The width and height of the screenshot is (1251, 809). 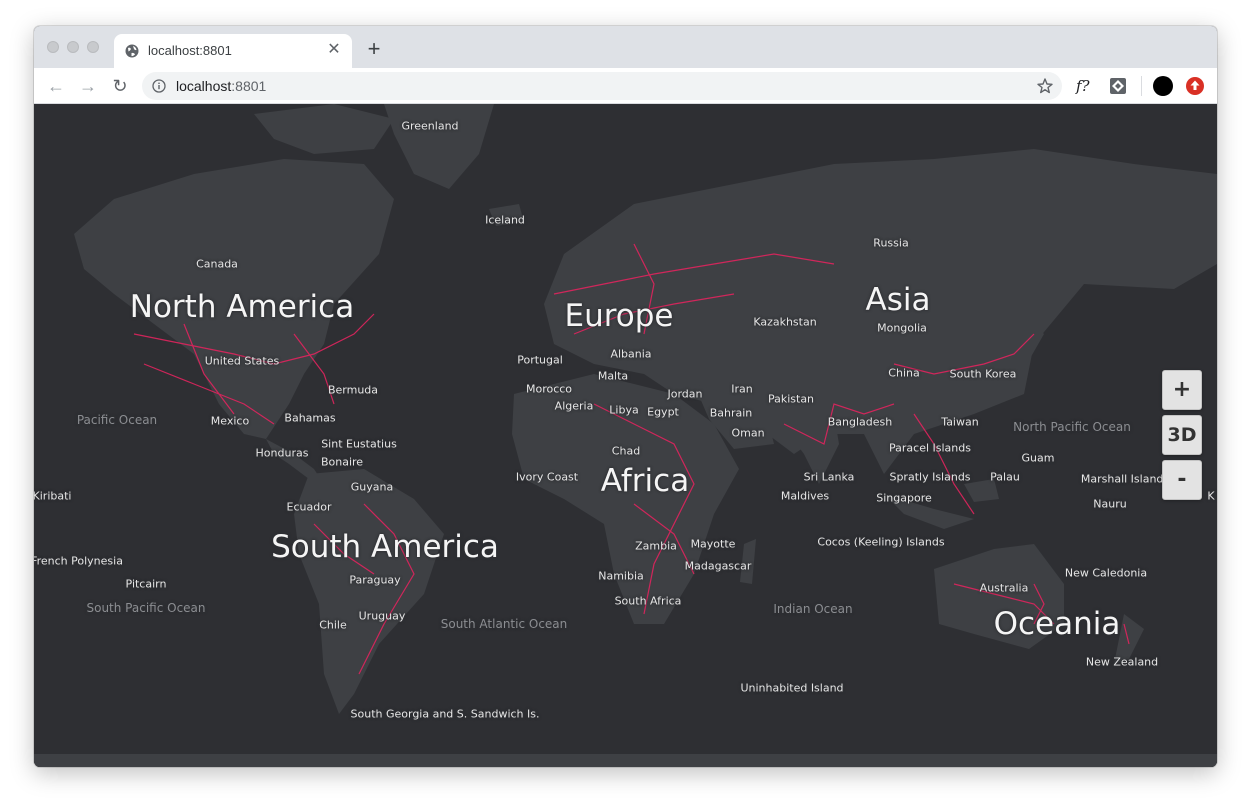 What do you see at coordinates (310, 418) in the screenshot?
I see `label-bahamas: Bahamas` at bounding box center [310, 418].